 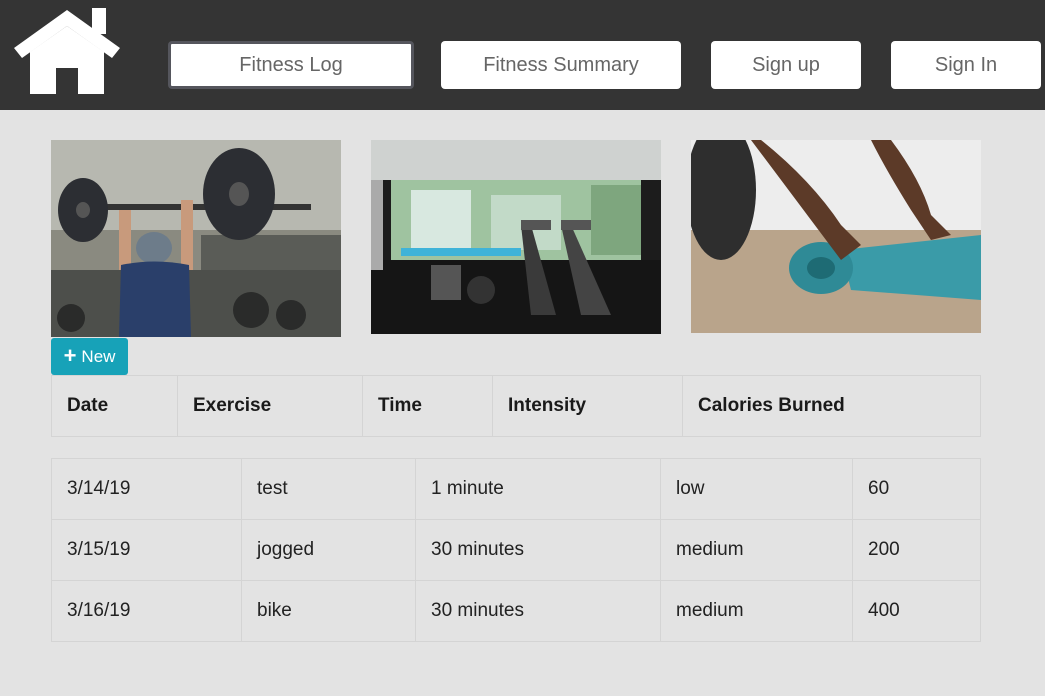 What do you see at coordinates (836, 236) in the screenshot?
I see `yoga-mat-photo` at bounding box center [836, 236].